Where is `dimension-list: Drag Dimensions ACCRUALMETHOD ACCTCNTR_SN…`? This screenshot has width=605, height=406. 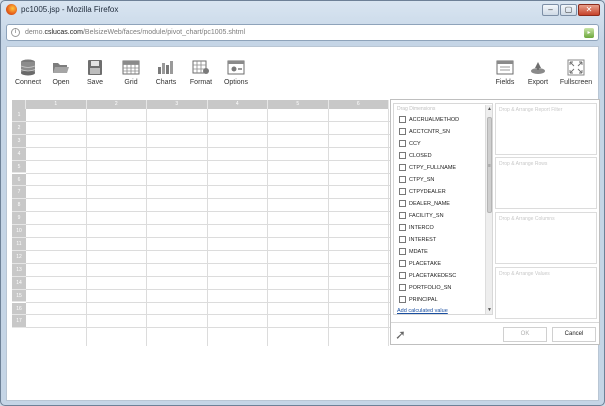 dimension-list: Drag Dimensions ACCRUALMETHOD ACCTCNTR_SN… is located at coordinates (443, 209).